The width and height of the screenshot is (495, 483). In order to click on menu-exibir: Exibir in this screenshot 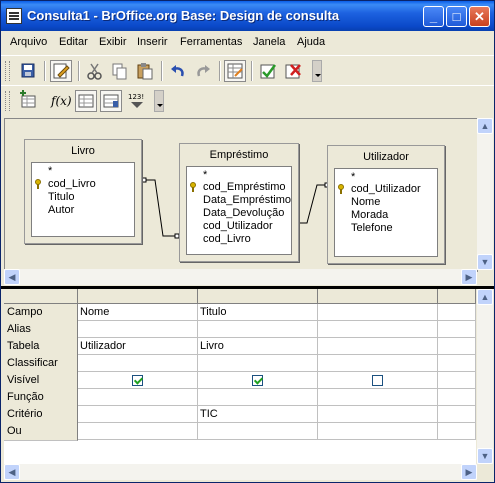, I will do `click(113, 42)`.